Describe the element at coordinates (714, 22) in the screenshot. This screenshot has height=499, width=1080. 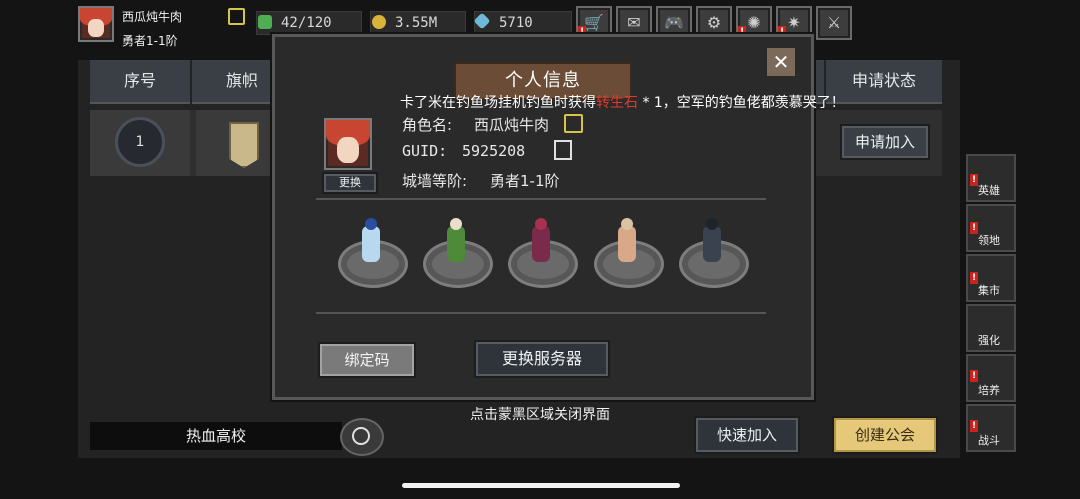
I see `gear-icon: ⚙` at that location.